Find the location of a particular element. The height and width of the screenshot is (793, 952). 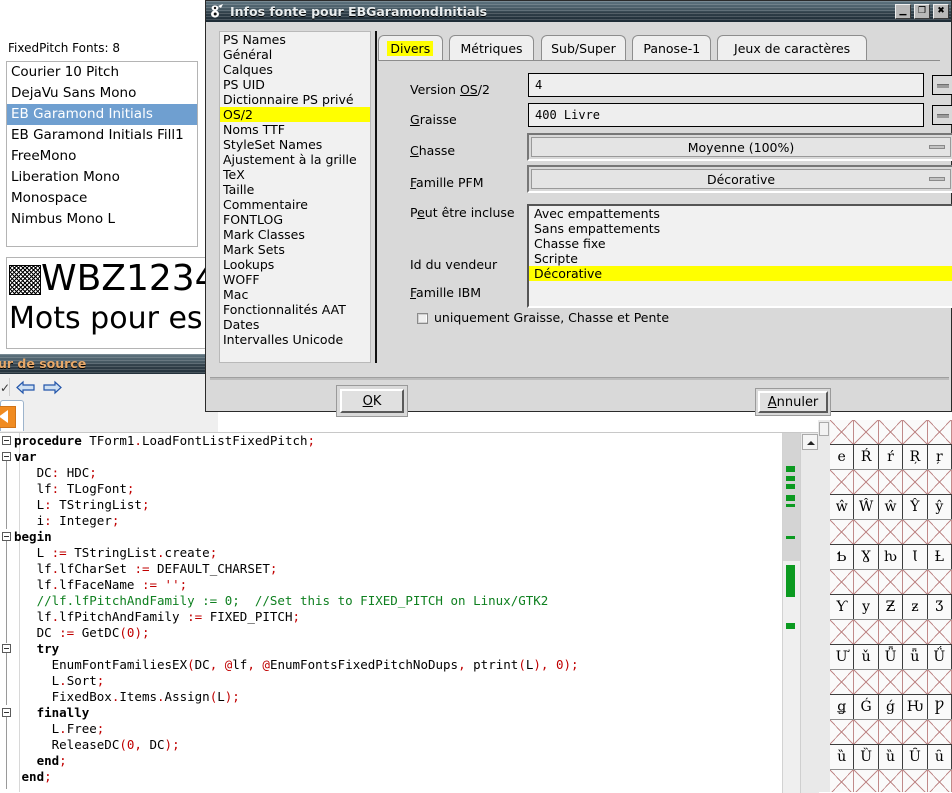

charmap-cell: Ɩ is located at coordinates (915, 557).